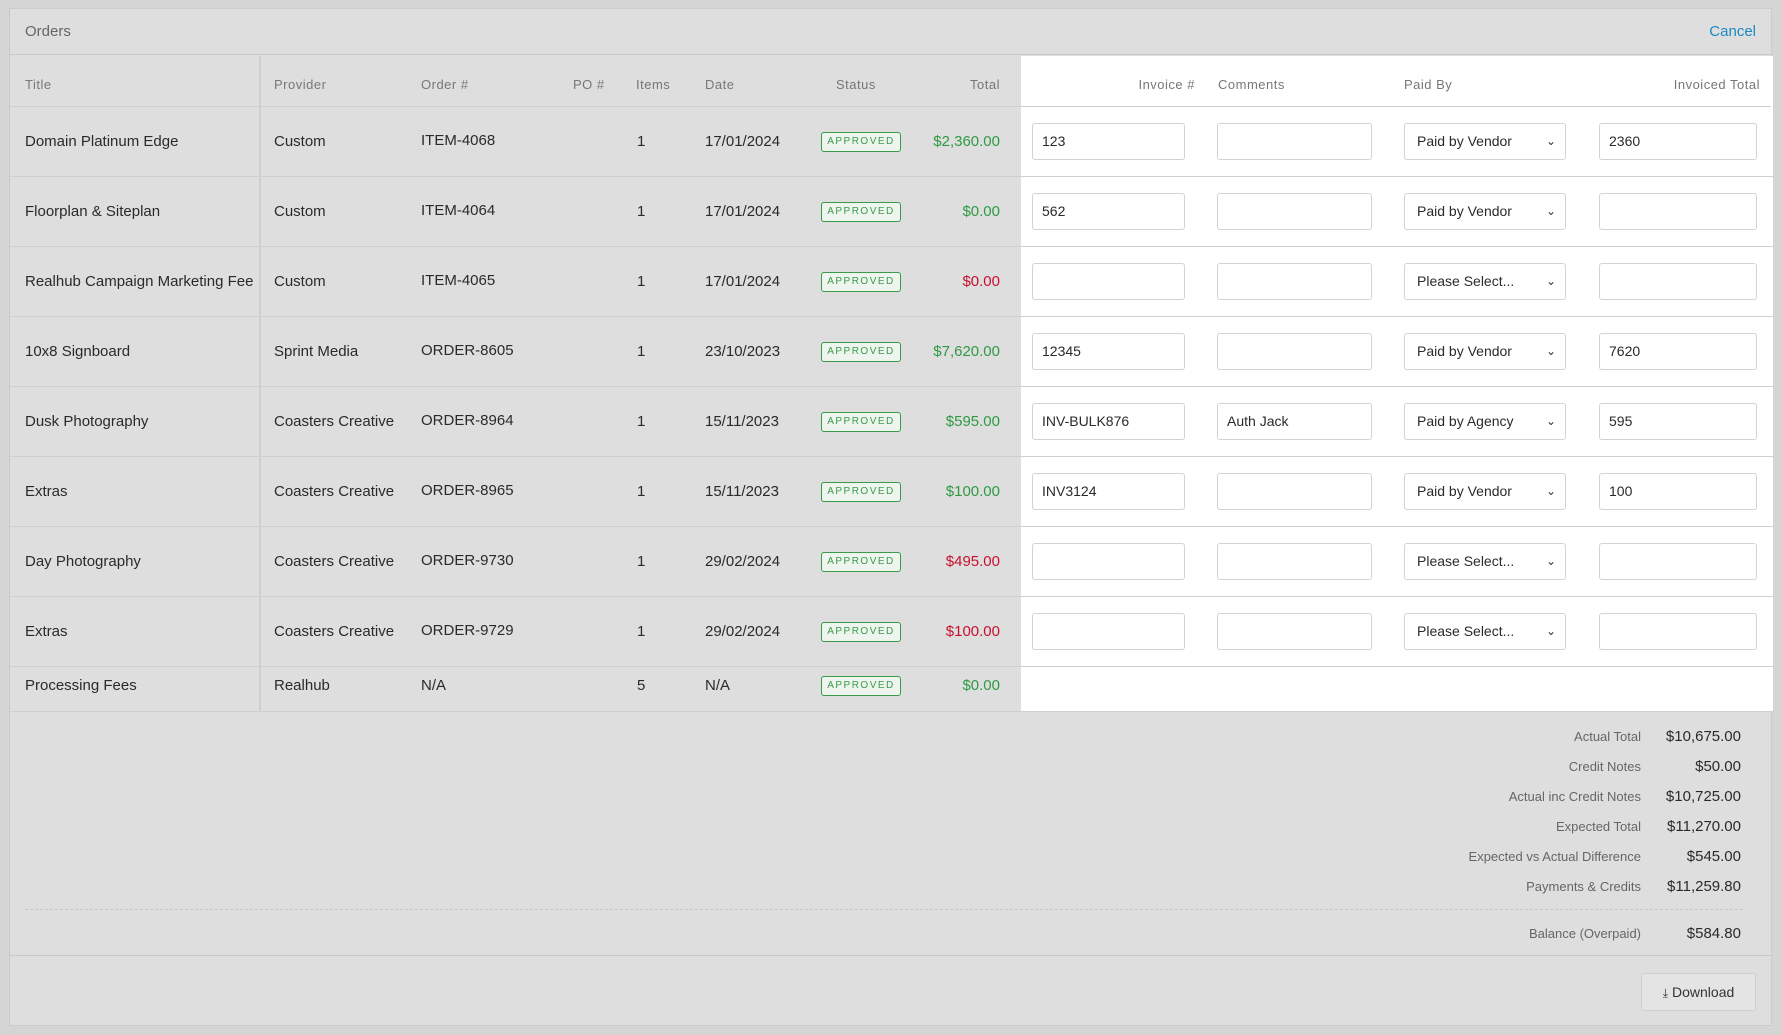  I want to click on row-title: Day Photography, so click(83, 561).